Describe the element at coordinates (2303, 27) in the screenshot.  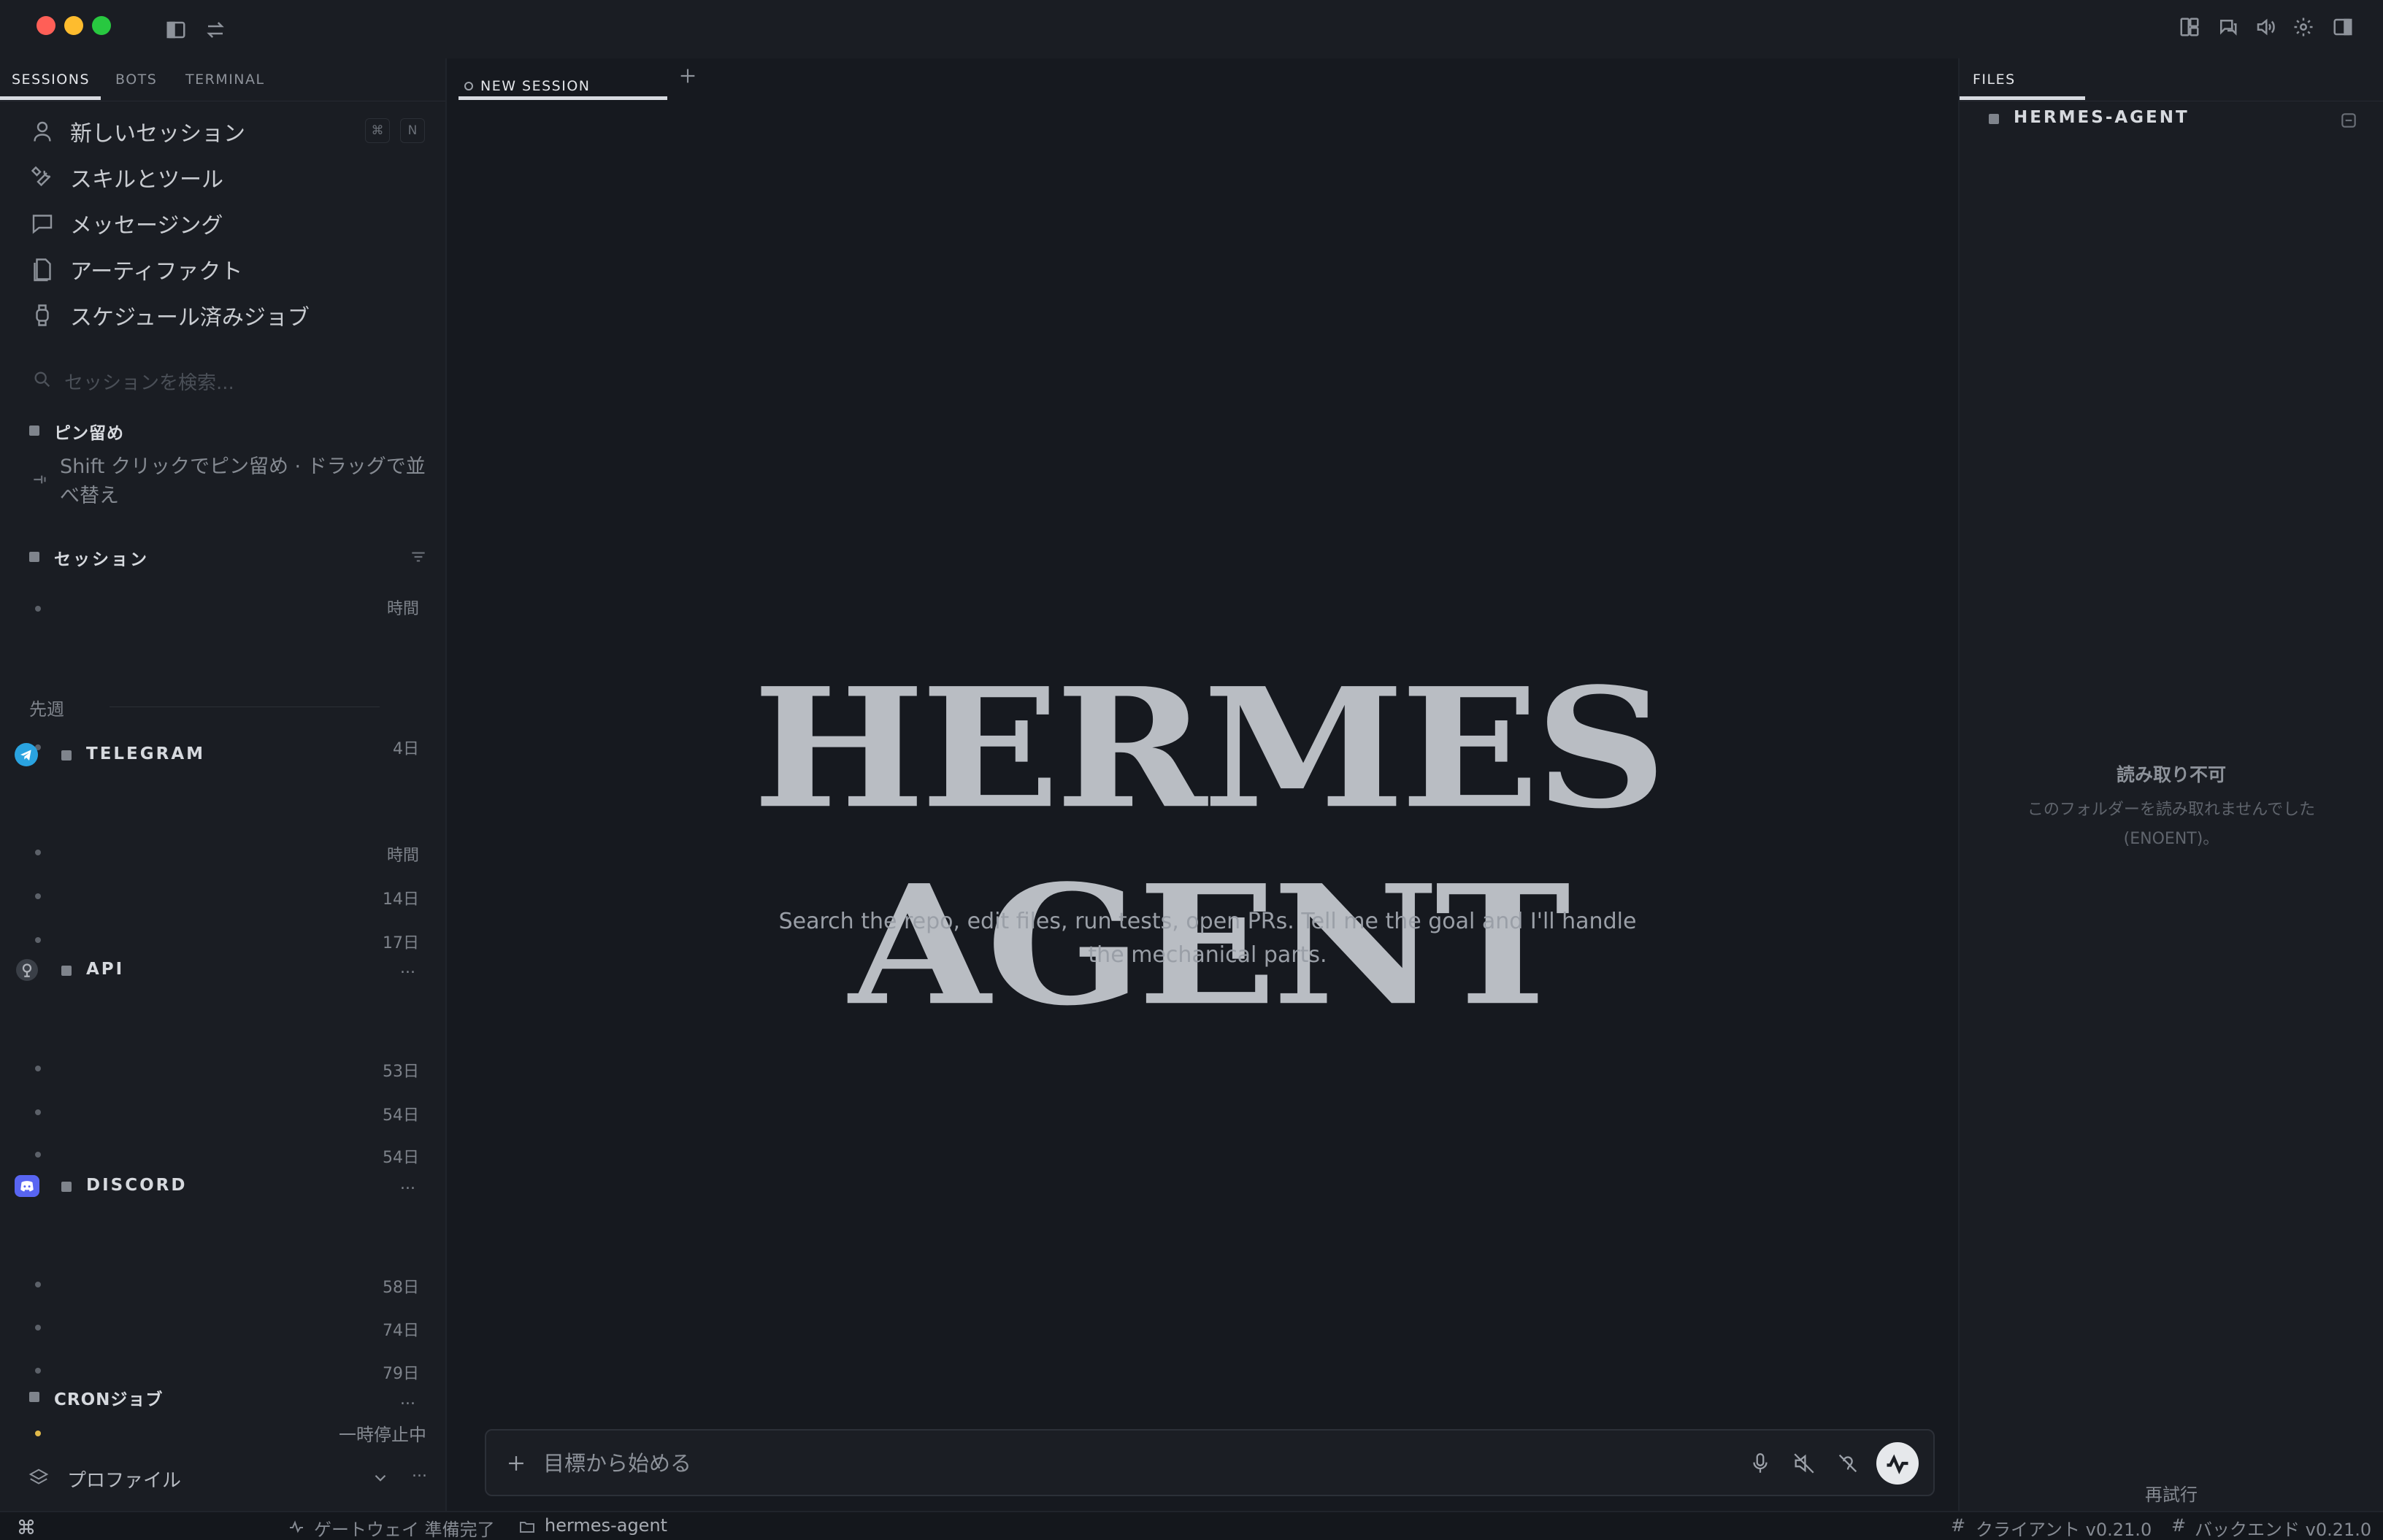
I see `gear-icon` at that location.